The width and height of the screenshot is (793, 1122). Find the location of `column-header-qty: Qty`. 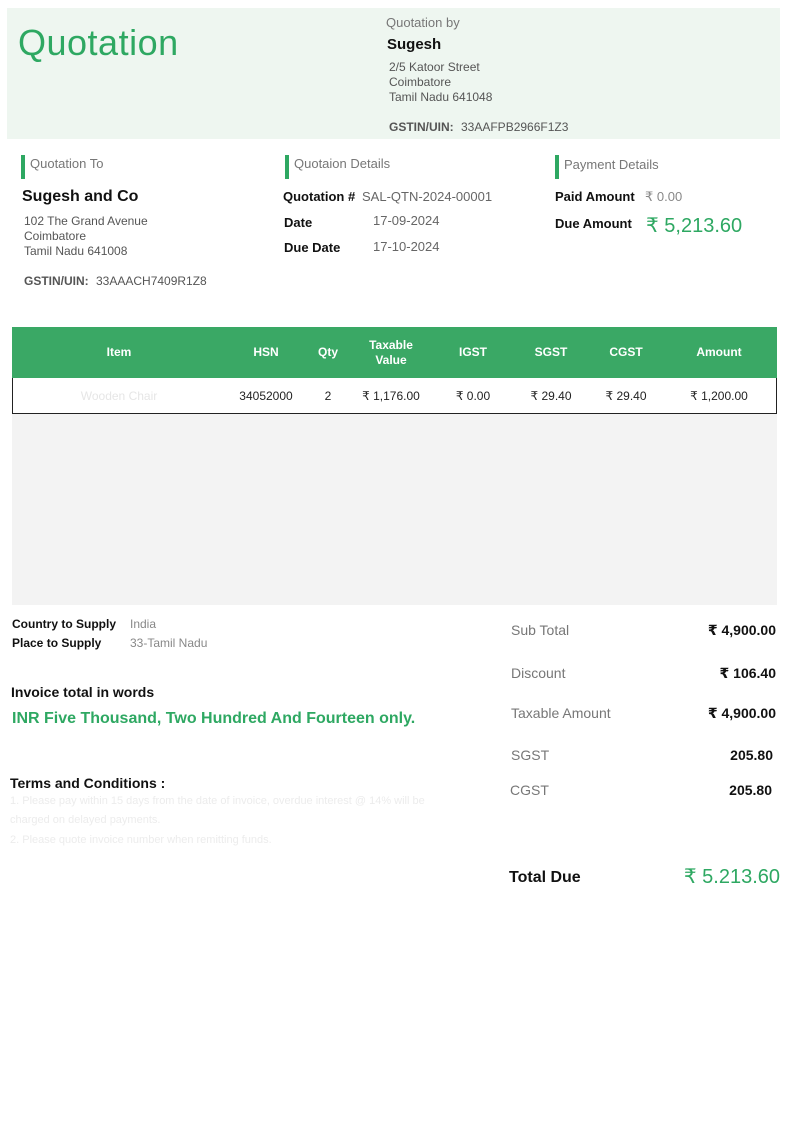

column-header-qty: Qty is located at coordinates (327, 352).